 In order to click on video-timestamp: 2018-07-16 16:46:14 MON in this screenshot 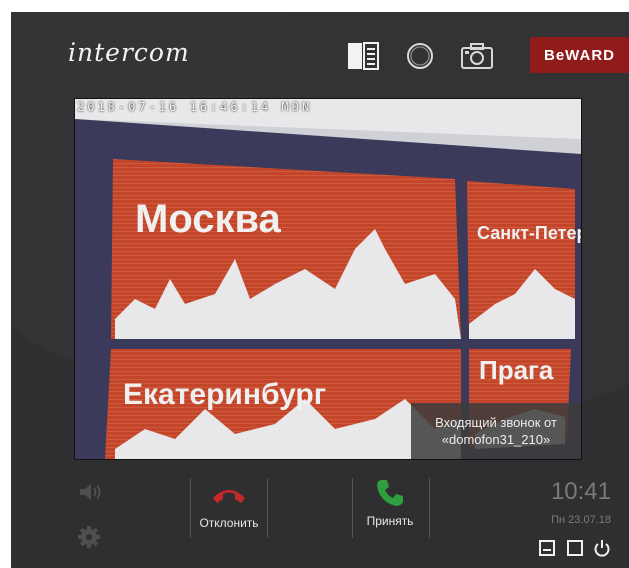, I will do `click(195, 107)`.